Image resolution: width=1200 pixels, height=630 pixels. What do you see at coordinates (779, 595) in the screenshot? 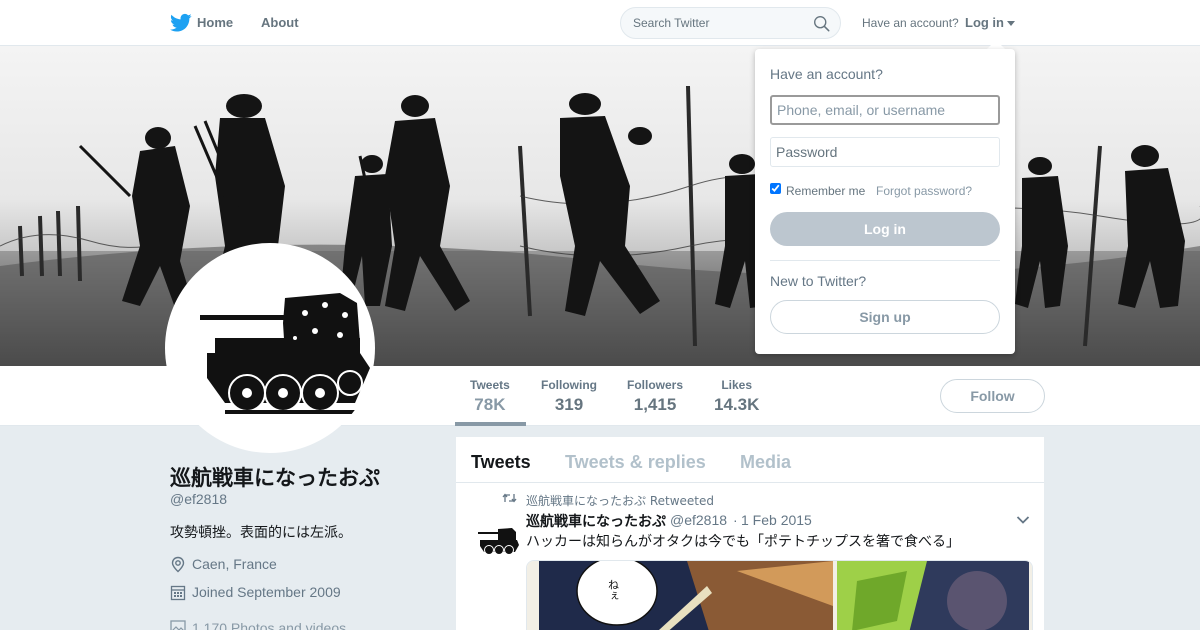
I see `tweet-media-image: ねぇ` at bounding box center [779, 595].